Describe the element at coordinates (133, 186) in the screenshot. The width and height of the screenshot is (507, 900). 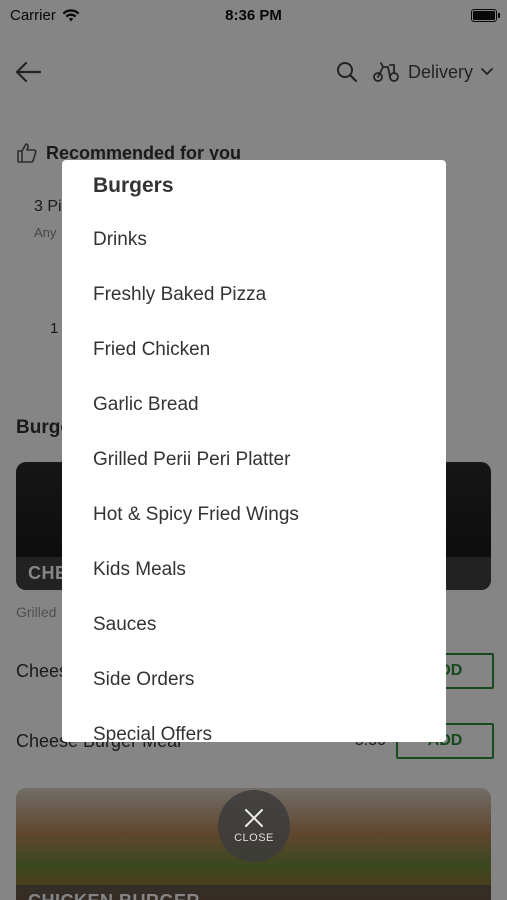
I see `modal-title: Burgers` at that location.